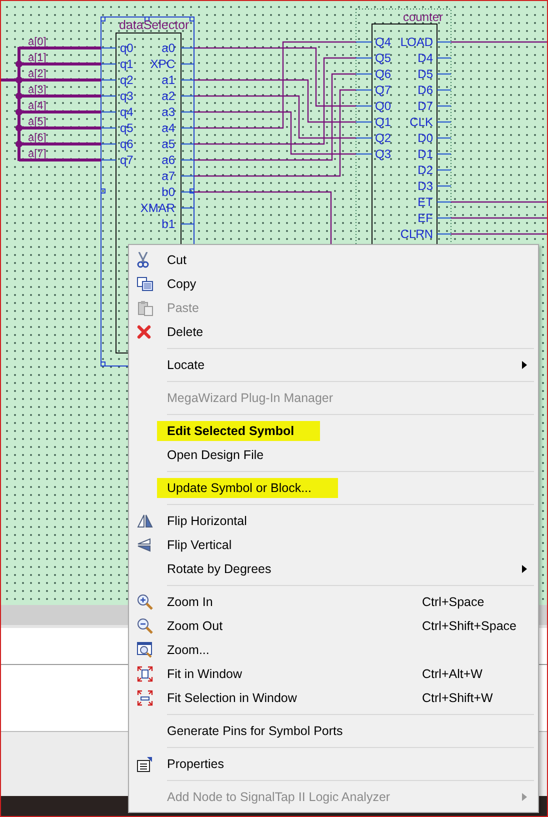 The width and height of the screenshot is (548, 817). What do you see at coordinates (425, 154) in the screenshot?
I see `pin-label: D1` at bounding box center [425, 154].